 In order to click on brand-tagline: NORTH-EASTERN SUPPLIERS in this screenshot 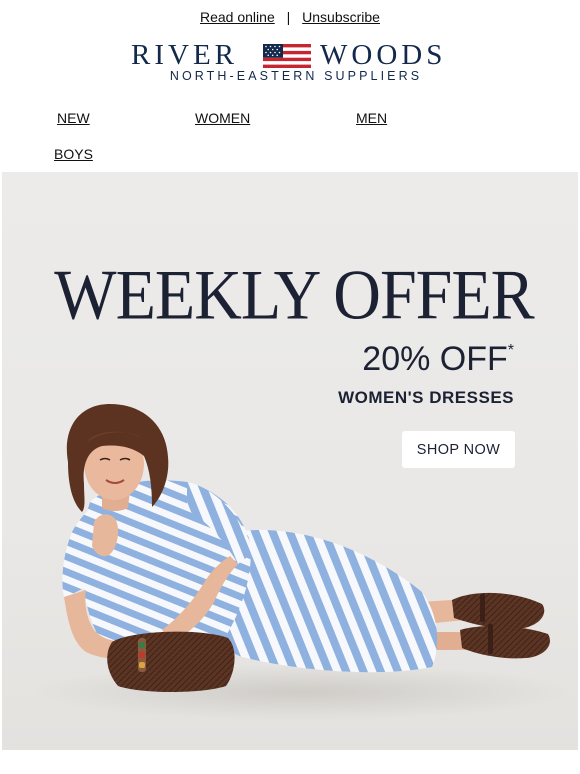, I will do `click(296, 76)`.